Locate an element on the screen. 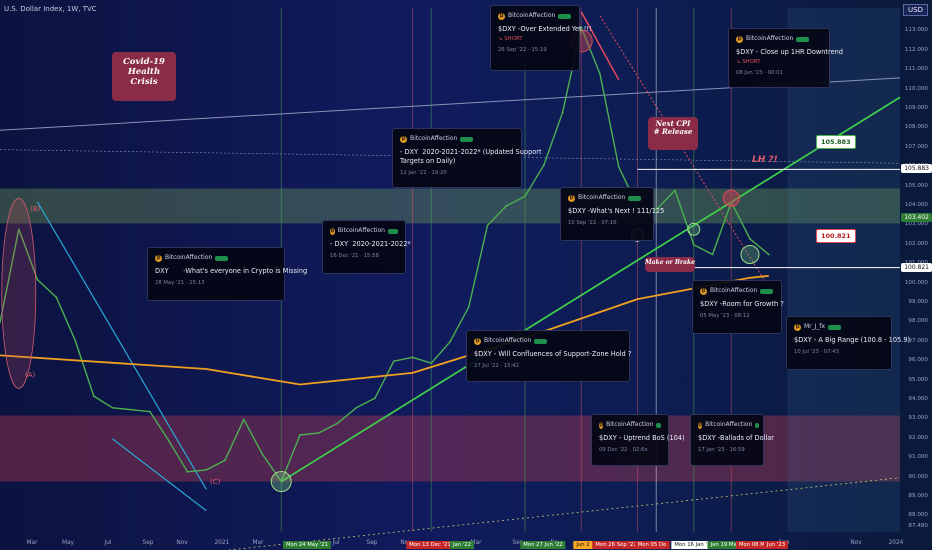 The width and height of the screenshot is (932, 550). idea-title: $DXY - A Big Range (100.8 - 105.9) is located at coordinates (852, 340).